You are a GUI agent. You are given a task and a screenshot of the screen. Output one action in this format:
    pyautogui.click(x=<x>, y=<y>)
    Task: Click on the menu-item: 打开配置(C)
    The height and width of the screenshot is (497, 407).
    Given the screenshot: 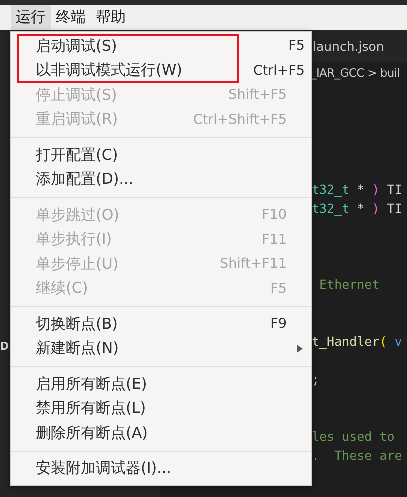 What is the action you would take?
    pyautogui.click(x=161, y=155)
    